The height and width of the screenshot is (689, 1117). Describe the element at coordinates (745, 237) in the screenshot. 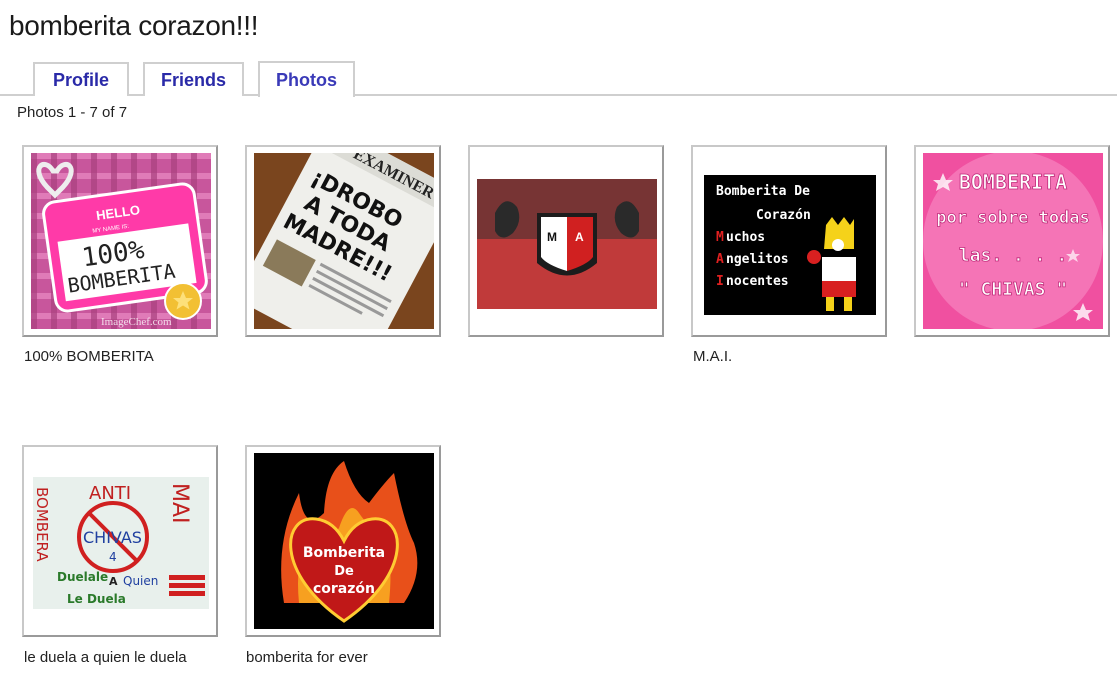

I see `mai-line-3: uchos` at that location.